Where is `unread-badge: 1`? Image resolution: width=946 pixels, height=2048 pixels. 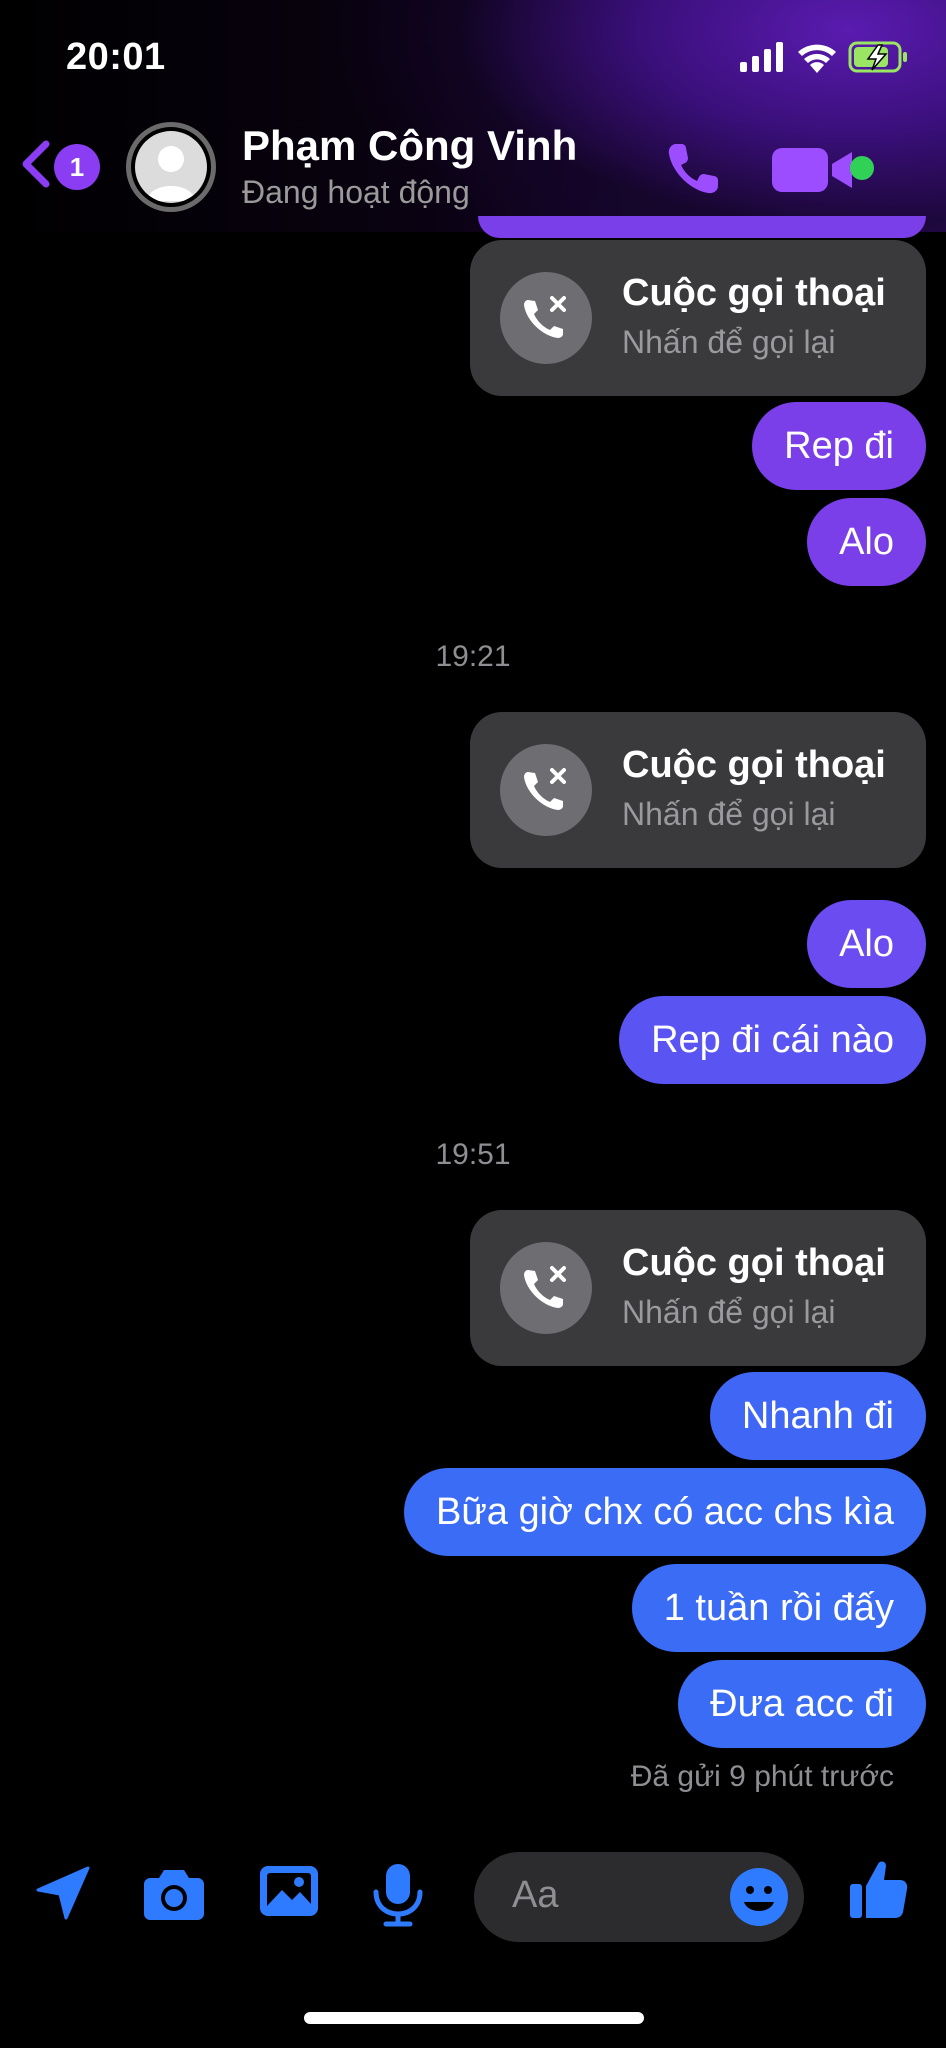 unread-badge: 1 is located at coordinates (77, 167).